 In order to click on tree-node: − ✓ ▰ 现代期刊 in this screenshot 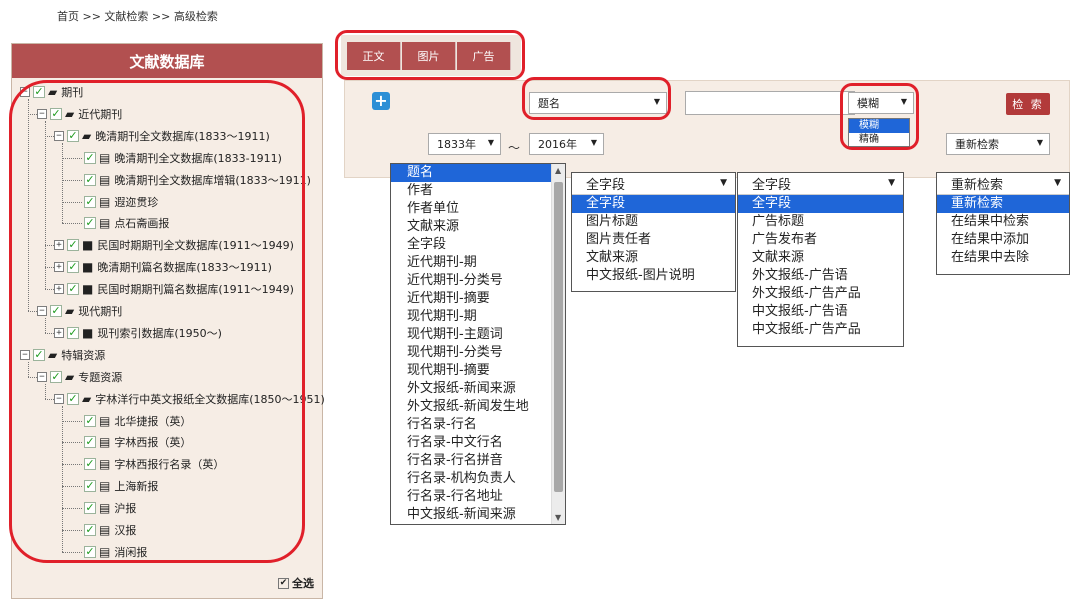, I will do `click(79, 311)`.